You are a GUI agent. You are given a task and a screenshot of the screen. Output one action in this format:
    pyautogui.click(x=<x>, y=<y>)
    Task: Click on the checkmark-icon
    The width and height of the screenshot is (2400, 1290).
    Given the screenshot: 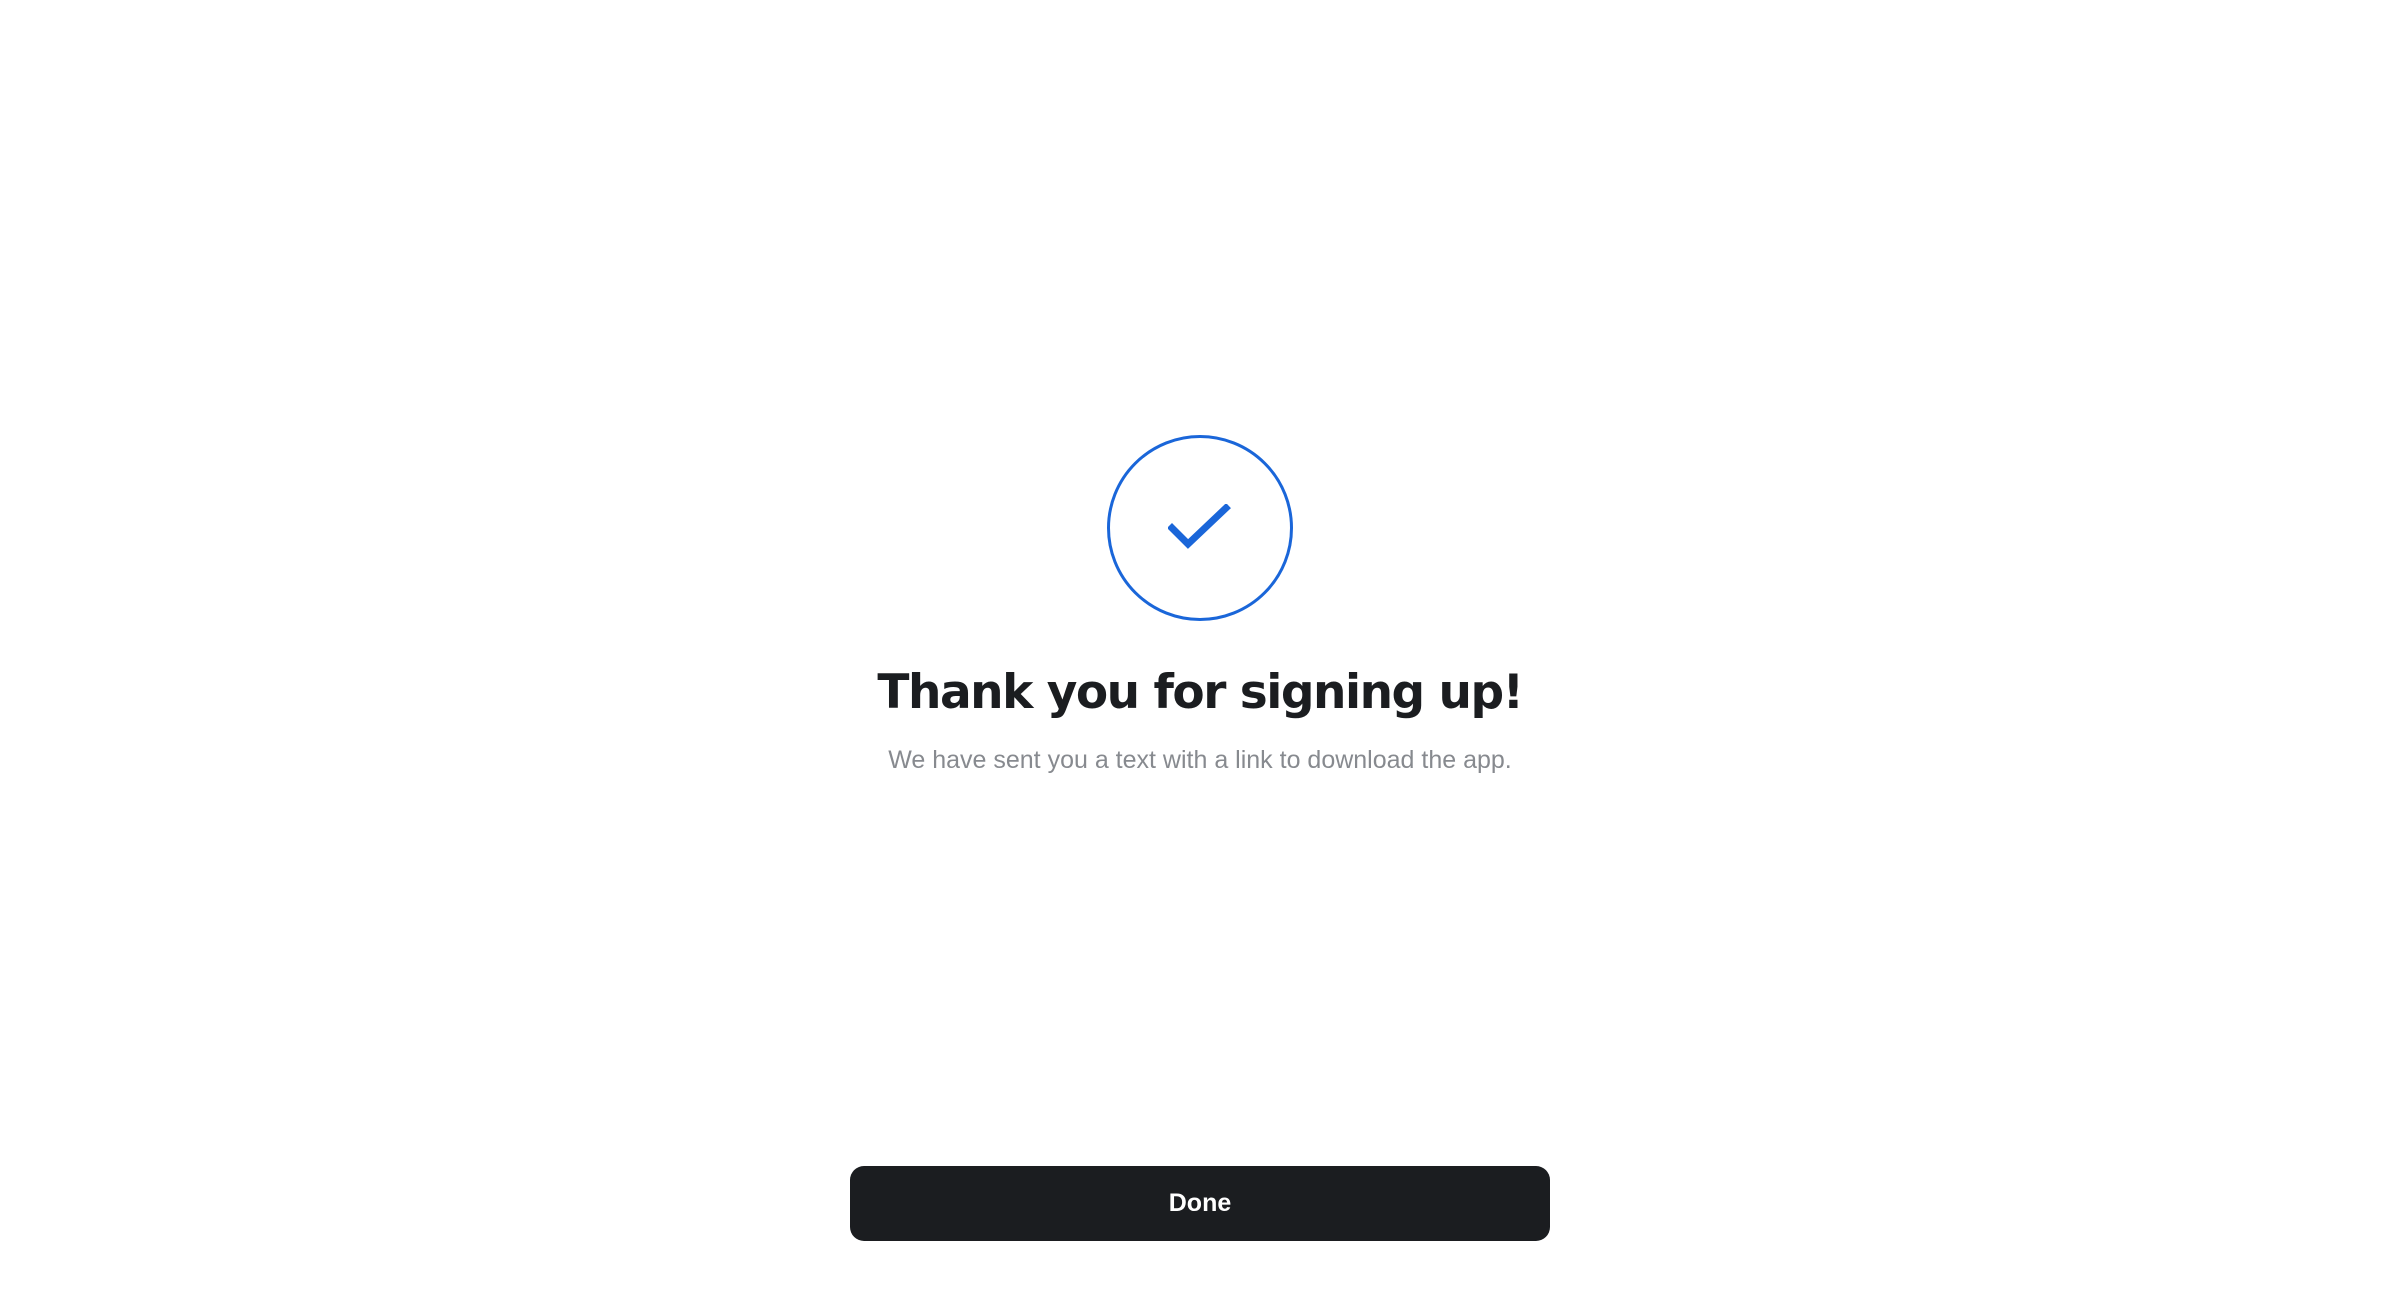 What is the action you would take?
    pyautogui.click(x=1199, y=526)
    